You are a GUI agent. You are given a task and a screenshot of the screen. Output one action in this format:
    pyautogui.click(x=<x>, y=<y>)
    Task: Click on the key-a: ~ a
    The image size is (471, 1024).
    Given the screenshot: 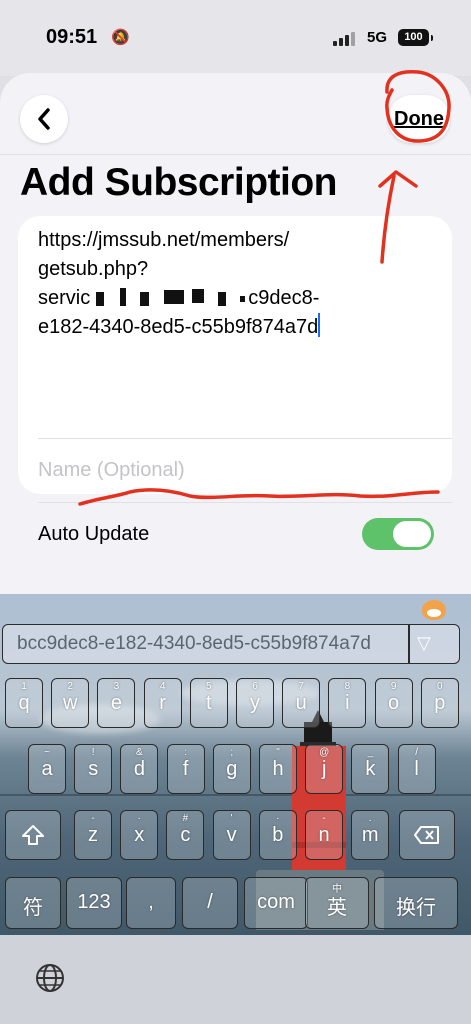 What is the action you would take?
    pyautogui.click(x=47, y=769)
    